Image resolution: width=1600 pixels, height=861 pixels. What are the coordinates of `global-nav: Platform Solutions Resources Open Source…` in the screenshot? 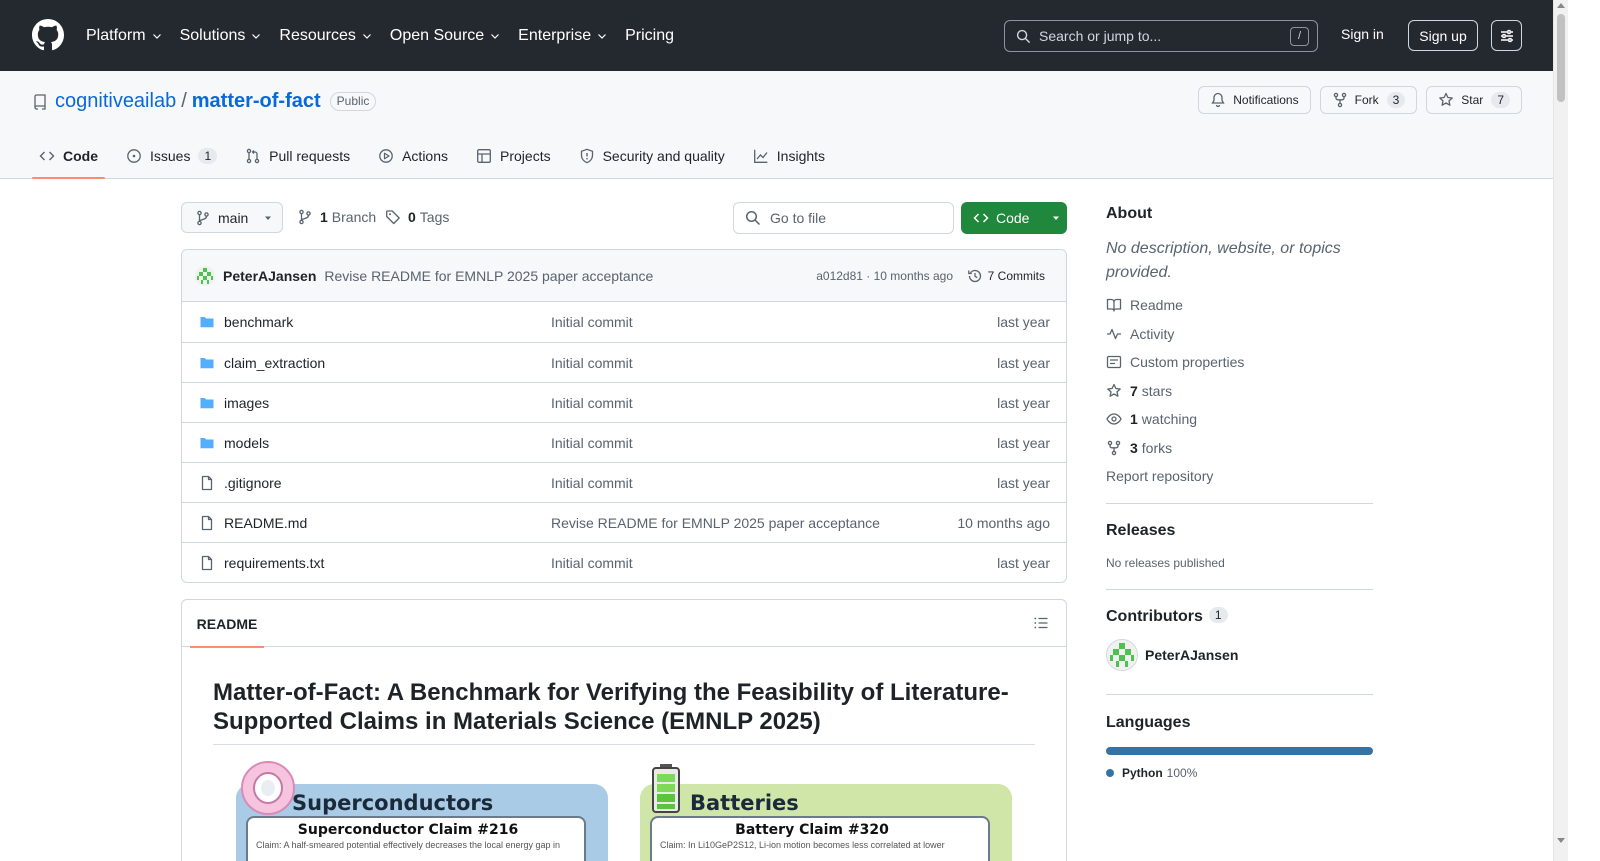 It's located at (388, 35).